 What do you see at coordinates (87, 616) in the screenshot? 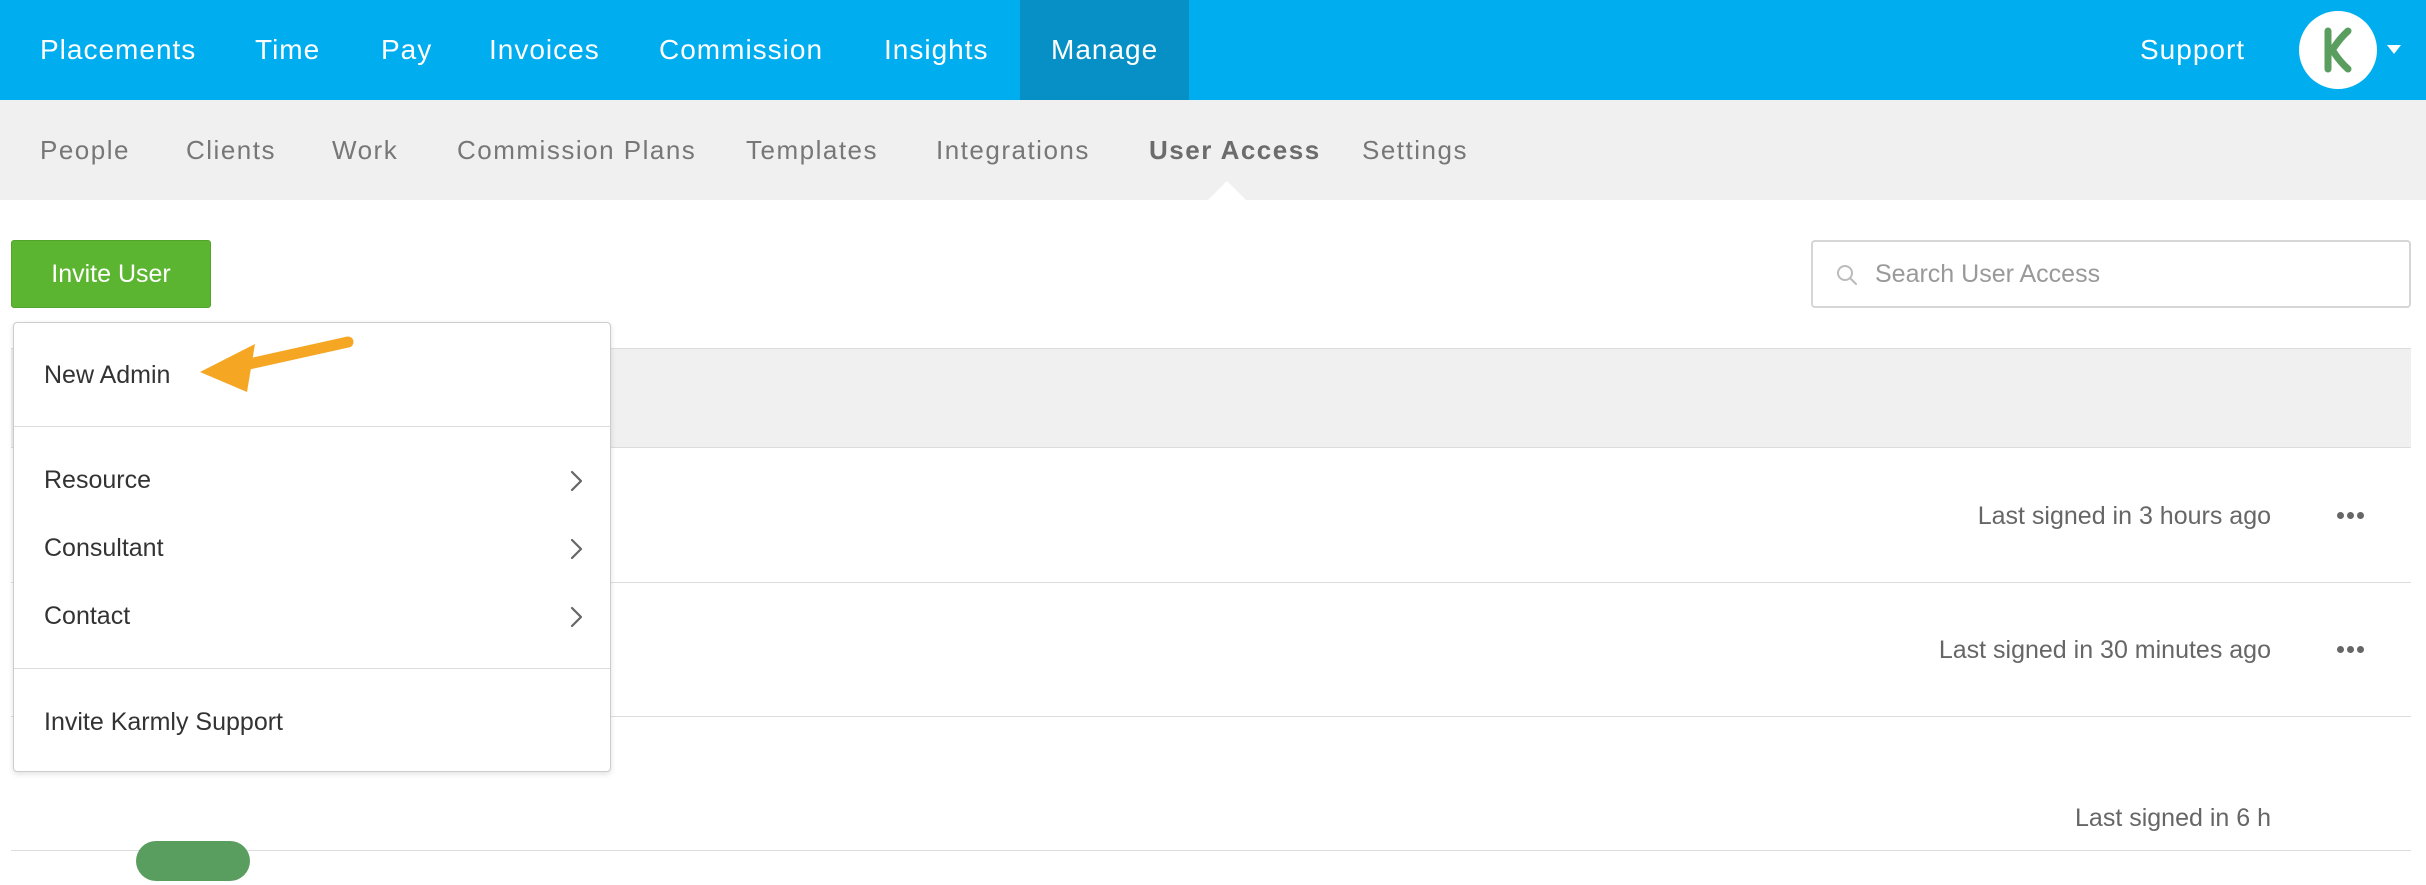
I see `menu-item-label: Contact` at bounding box center [87, 616].